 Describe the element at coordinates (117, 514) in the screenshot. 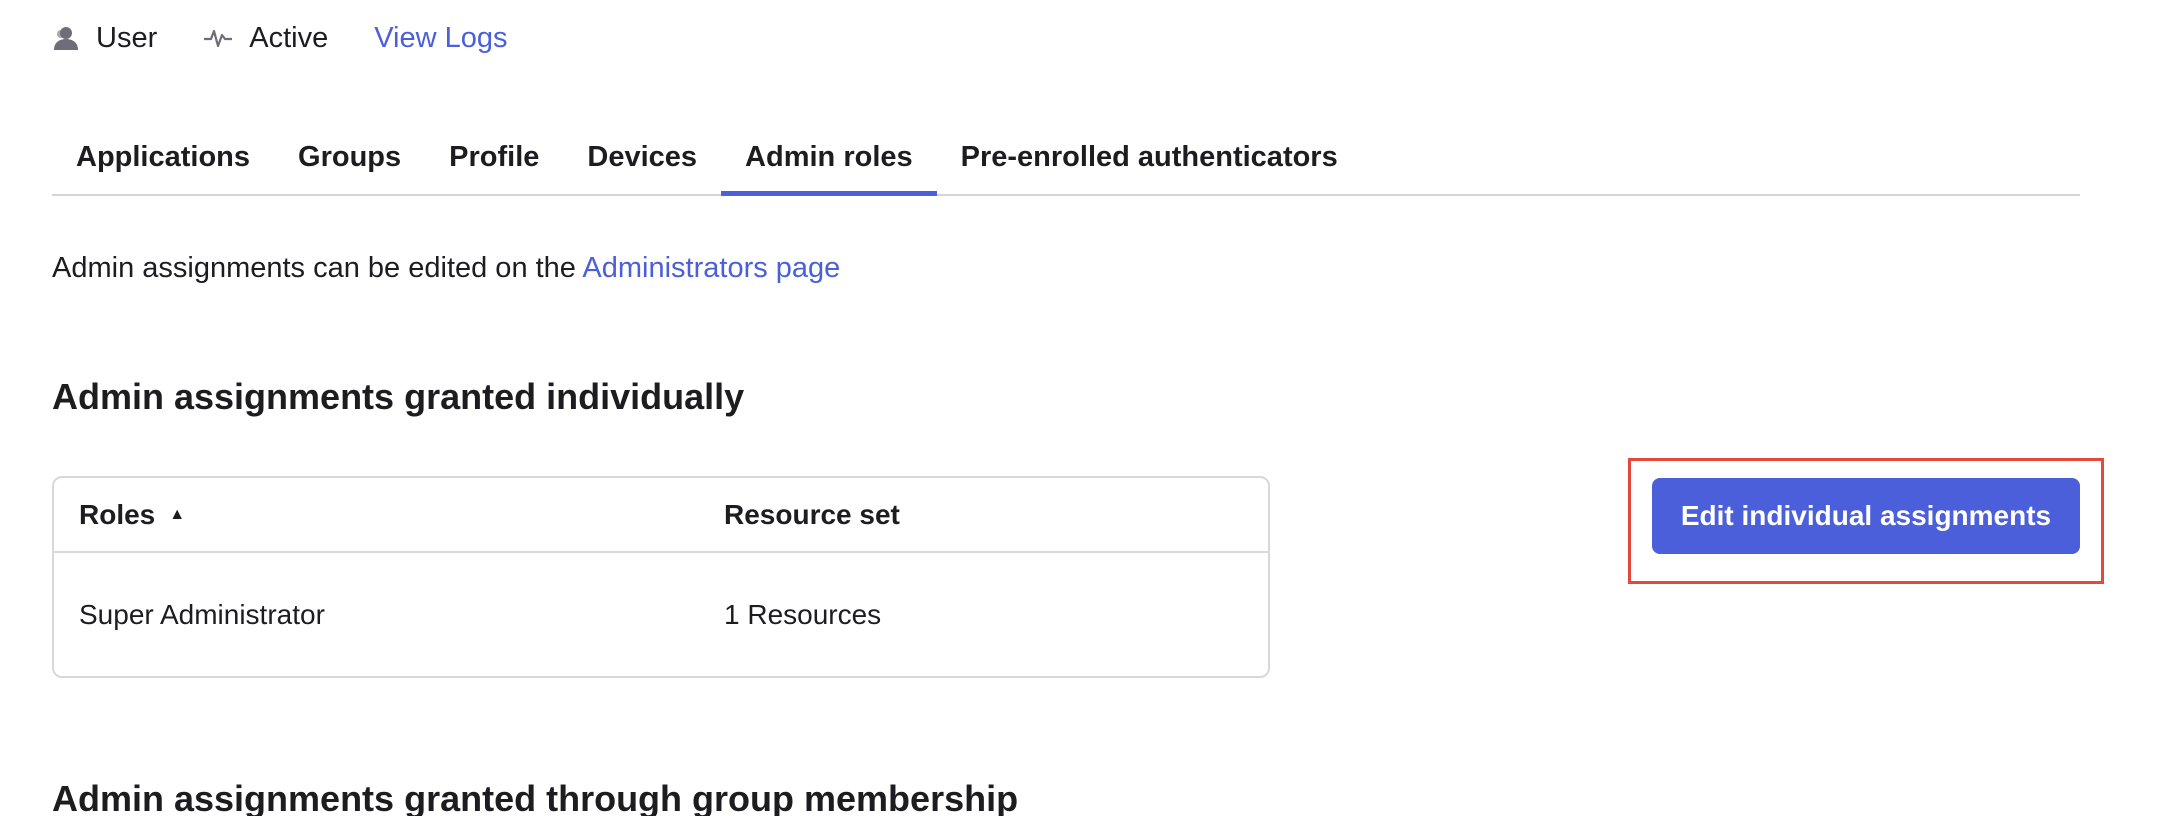

I see `roles-header-label: Roles` at that location.